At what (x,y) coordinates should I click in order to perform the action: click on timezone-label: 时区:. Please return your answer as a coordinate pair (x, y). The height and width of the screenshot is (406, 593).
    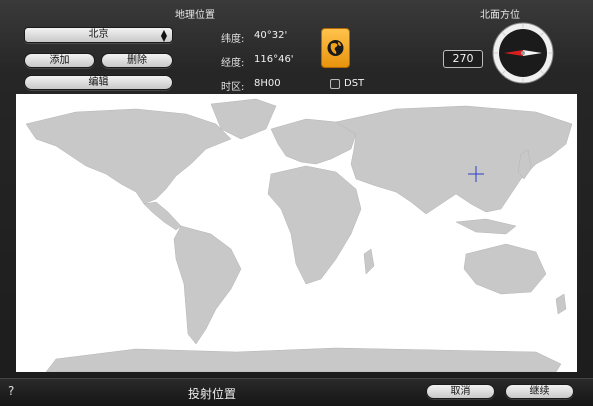
    Looking at the image, I should click on (233, 87).